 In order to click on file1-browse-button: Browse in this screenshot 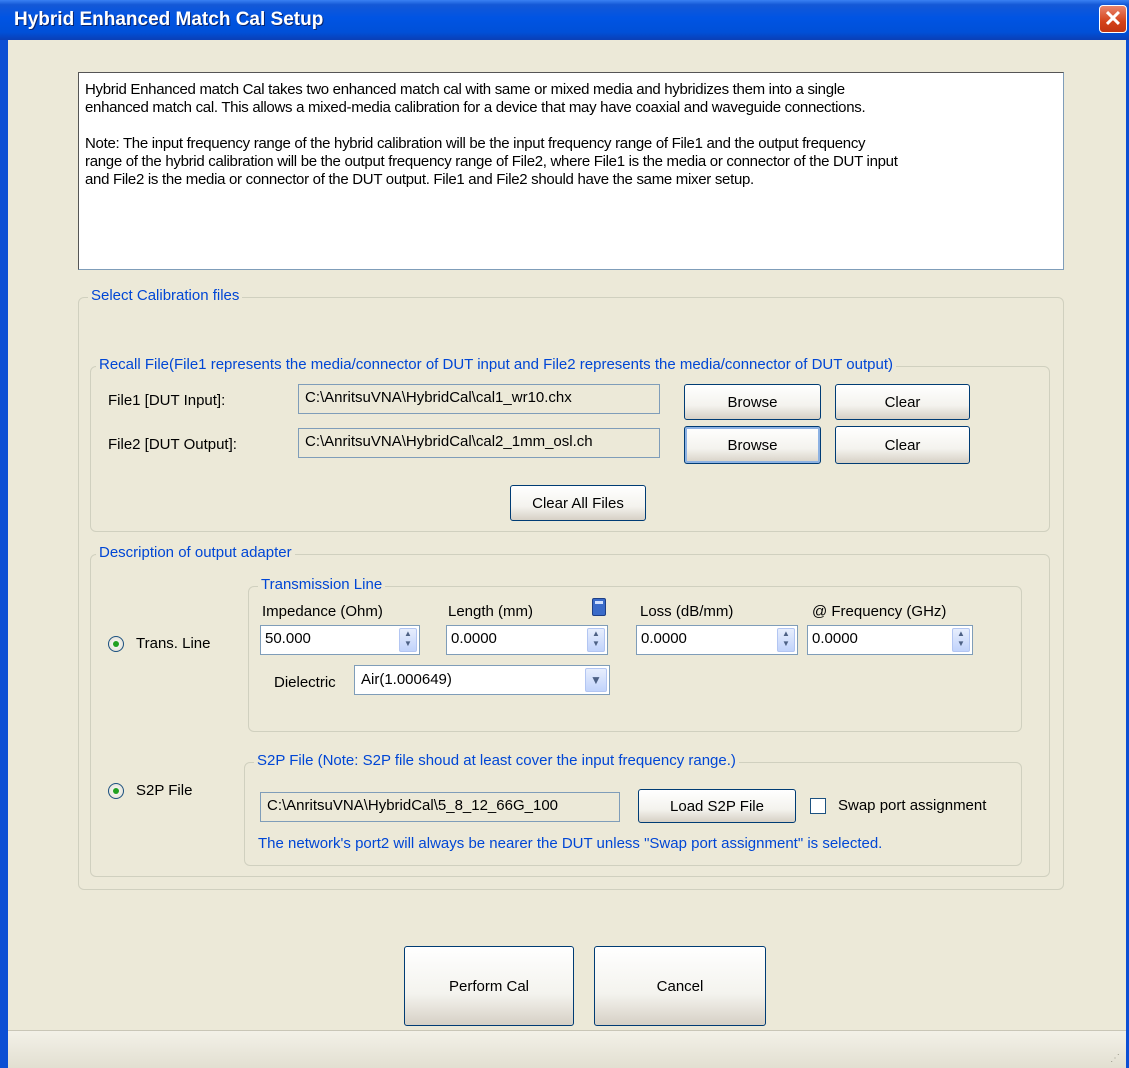, I will do `click(752, 402)`.